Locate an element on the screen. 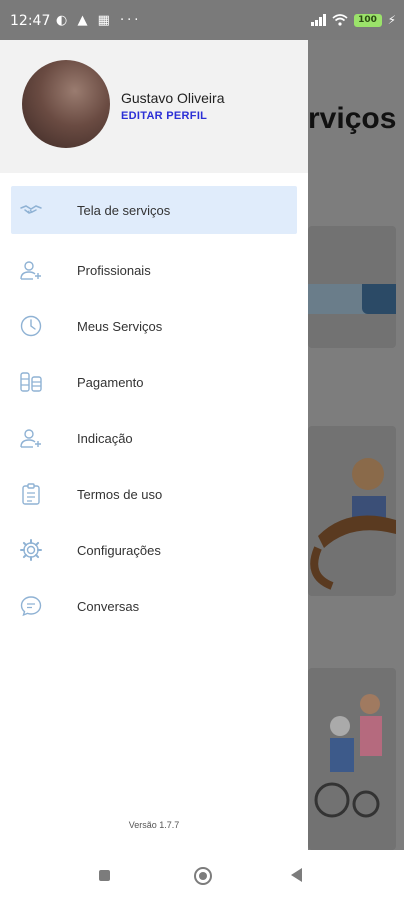  menu-item-label: Meus Serviços is located at coordinates (120, 326).